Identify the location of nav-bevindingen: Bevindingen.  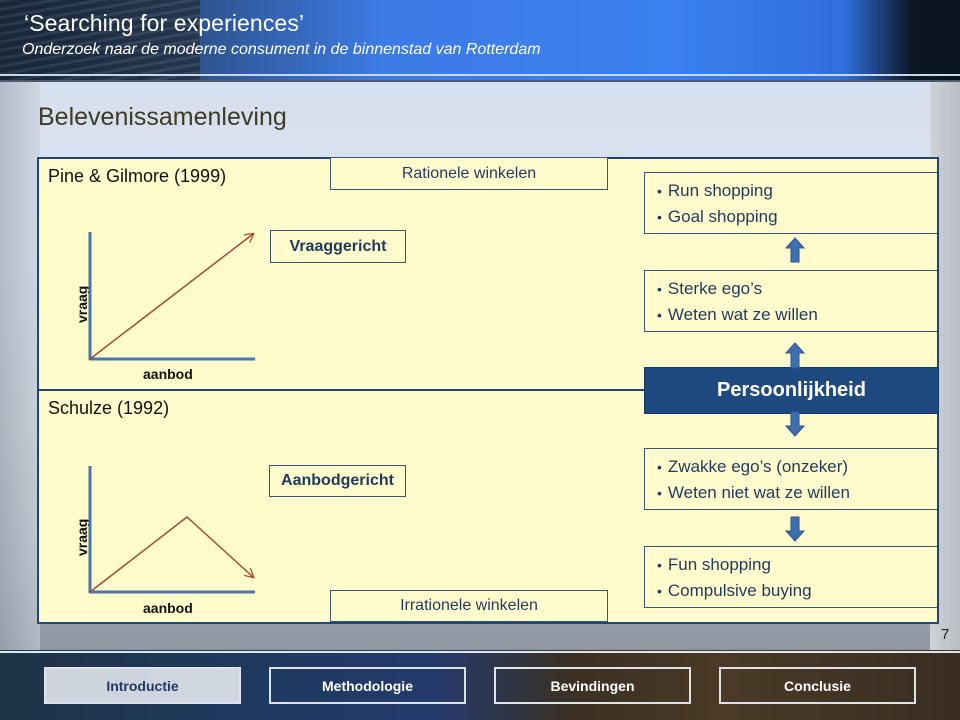
(592, 685).